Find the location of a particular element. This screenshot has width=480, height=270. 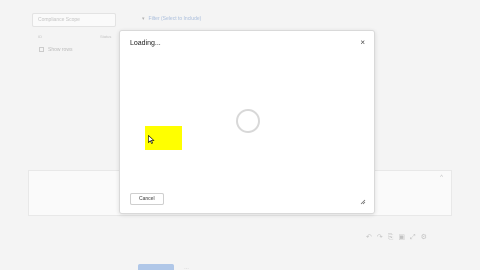

loading-spinner-icon is located at coordinates (248, 121).